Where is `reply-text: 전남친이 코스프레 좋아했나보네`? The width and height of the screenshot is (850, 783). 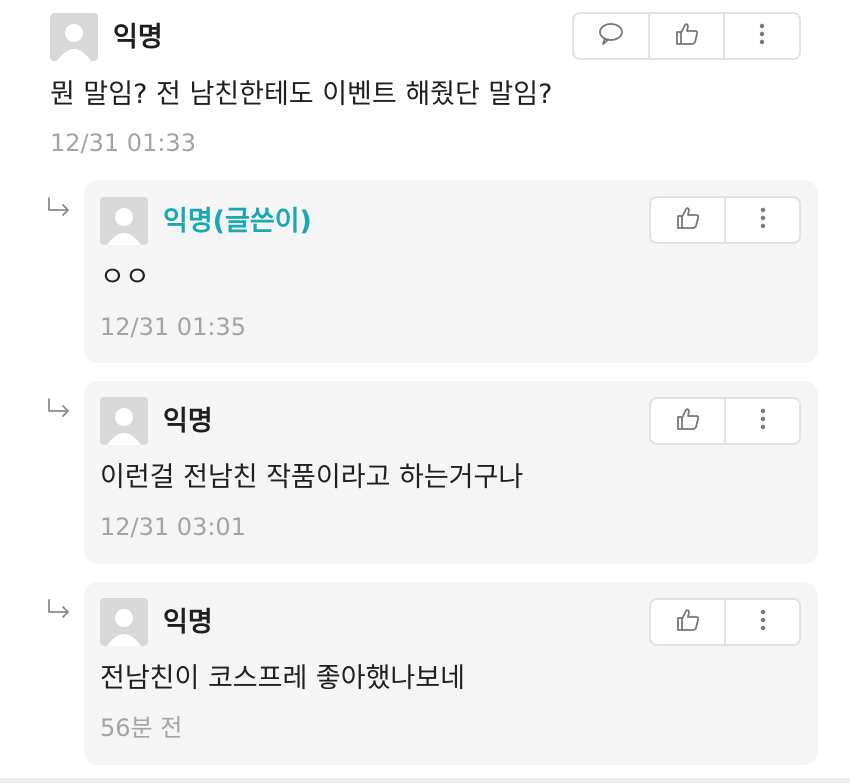
reply-text: 전남친이 코스프레 좋아했나보네 is located at coordinates (282, 678).